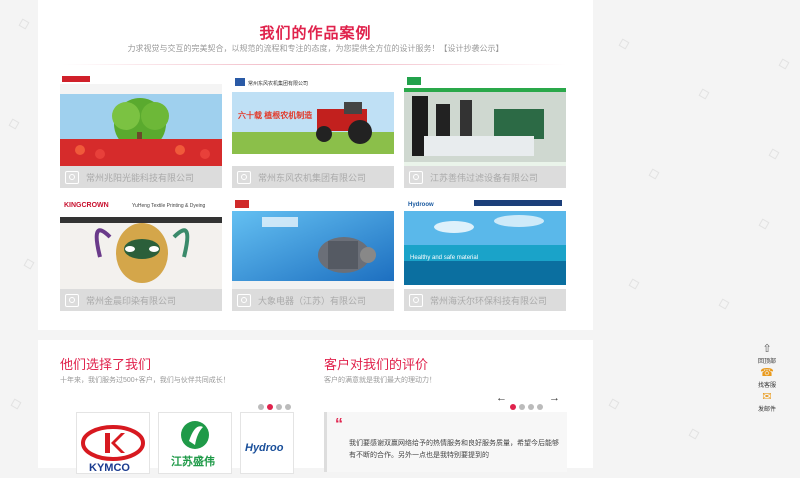 The image size is (800, 478). I want to click on case-caption-bar: 常州海沃尔环保科技有限公司, so click(485, 300).